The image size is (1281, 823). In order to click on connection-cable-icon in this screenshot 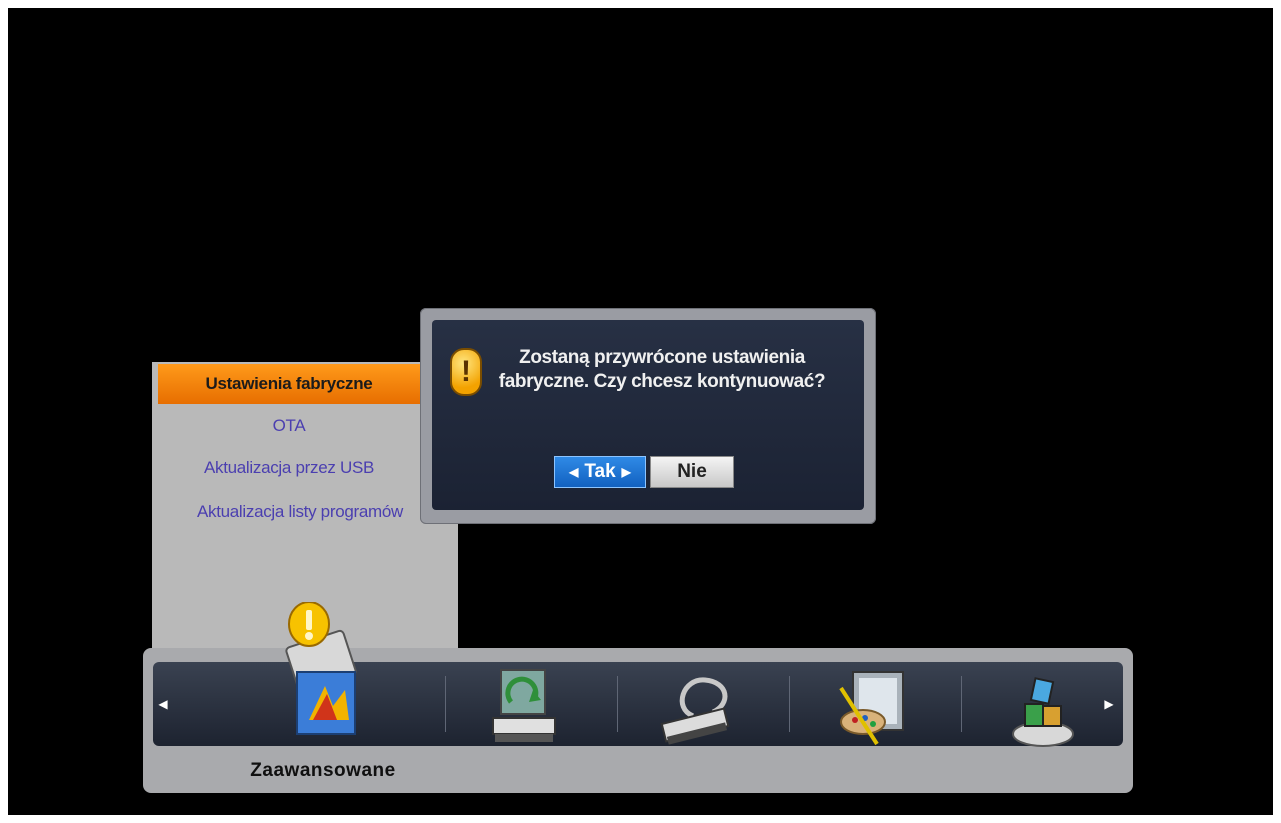, I will do `click(693, 706)`.